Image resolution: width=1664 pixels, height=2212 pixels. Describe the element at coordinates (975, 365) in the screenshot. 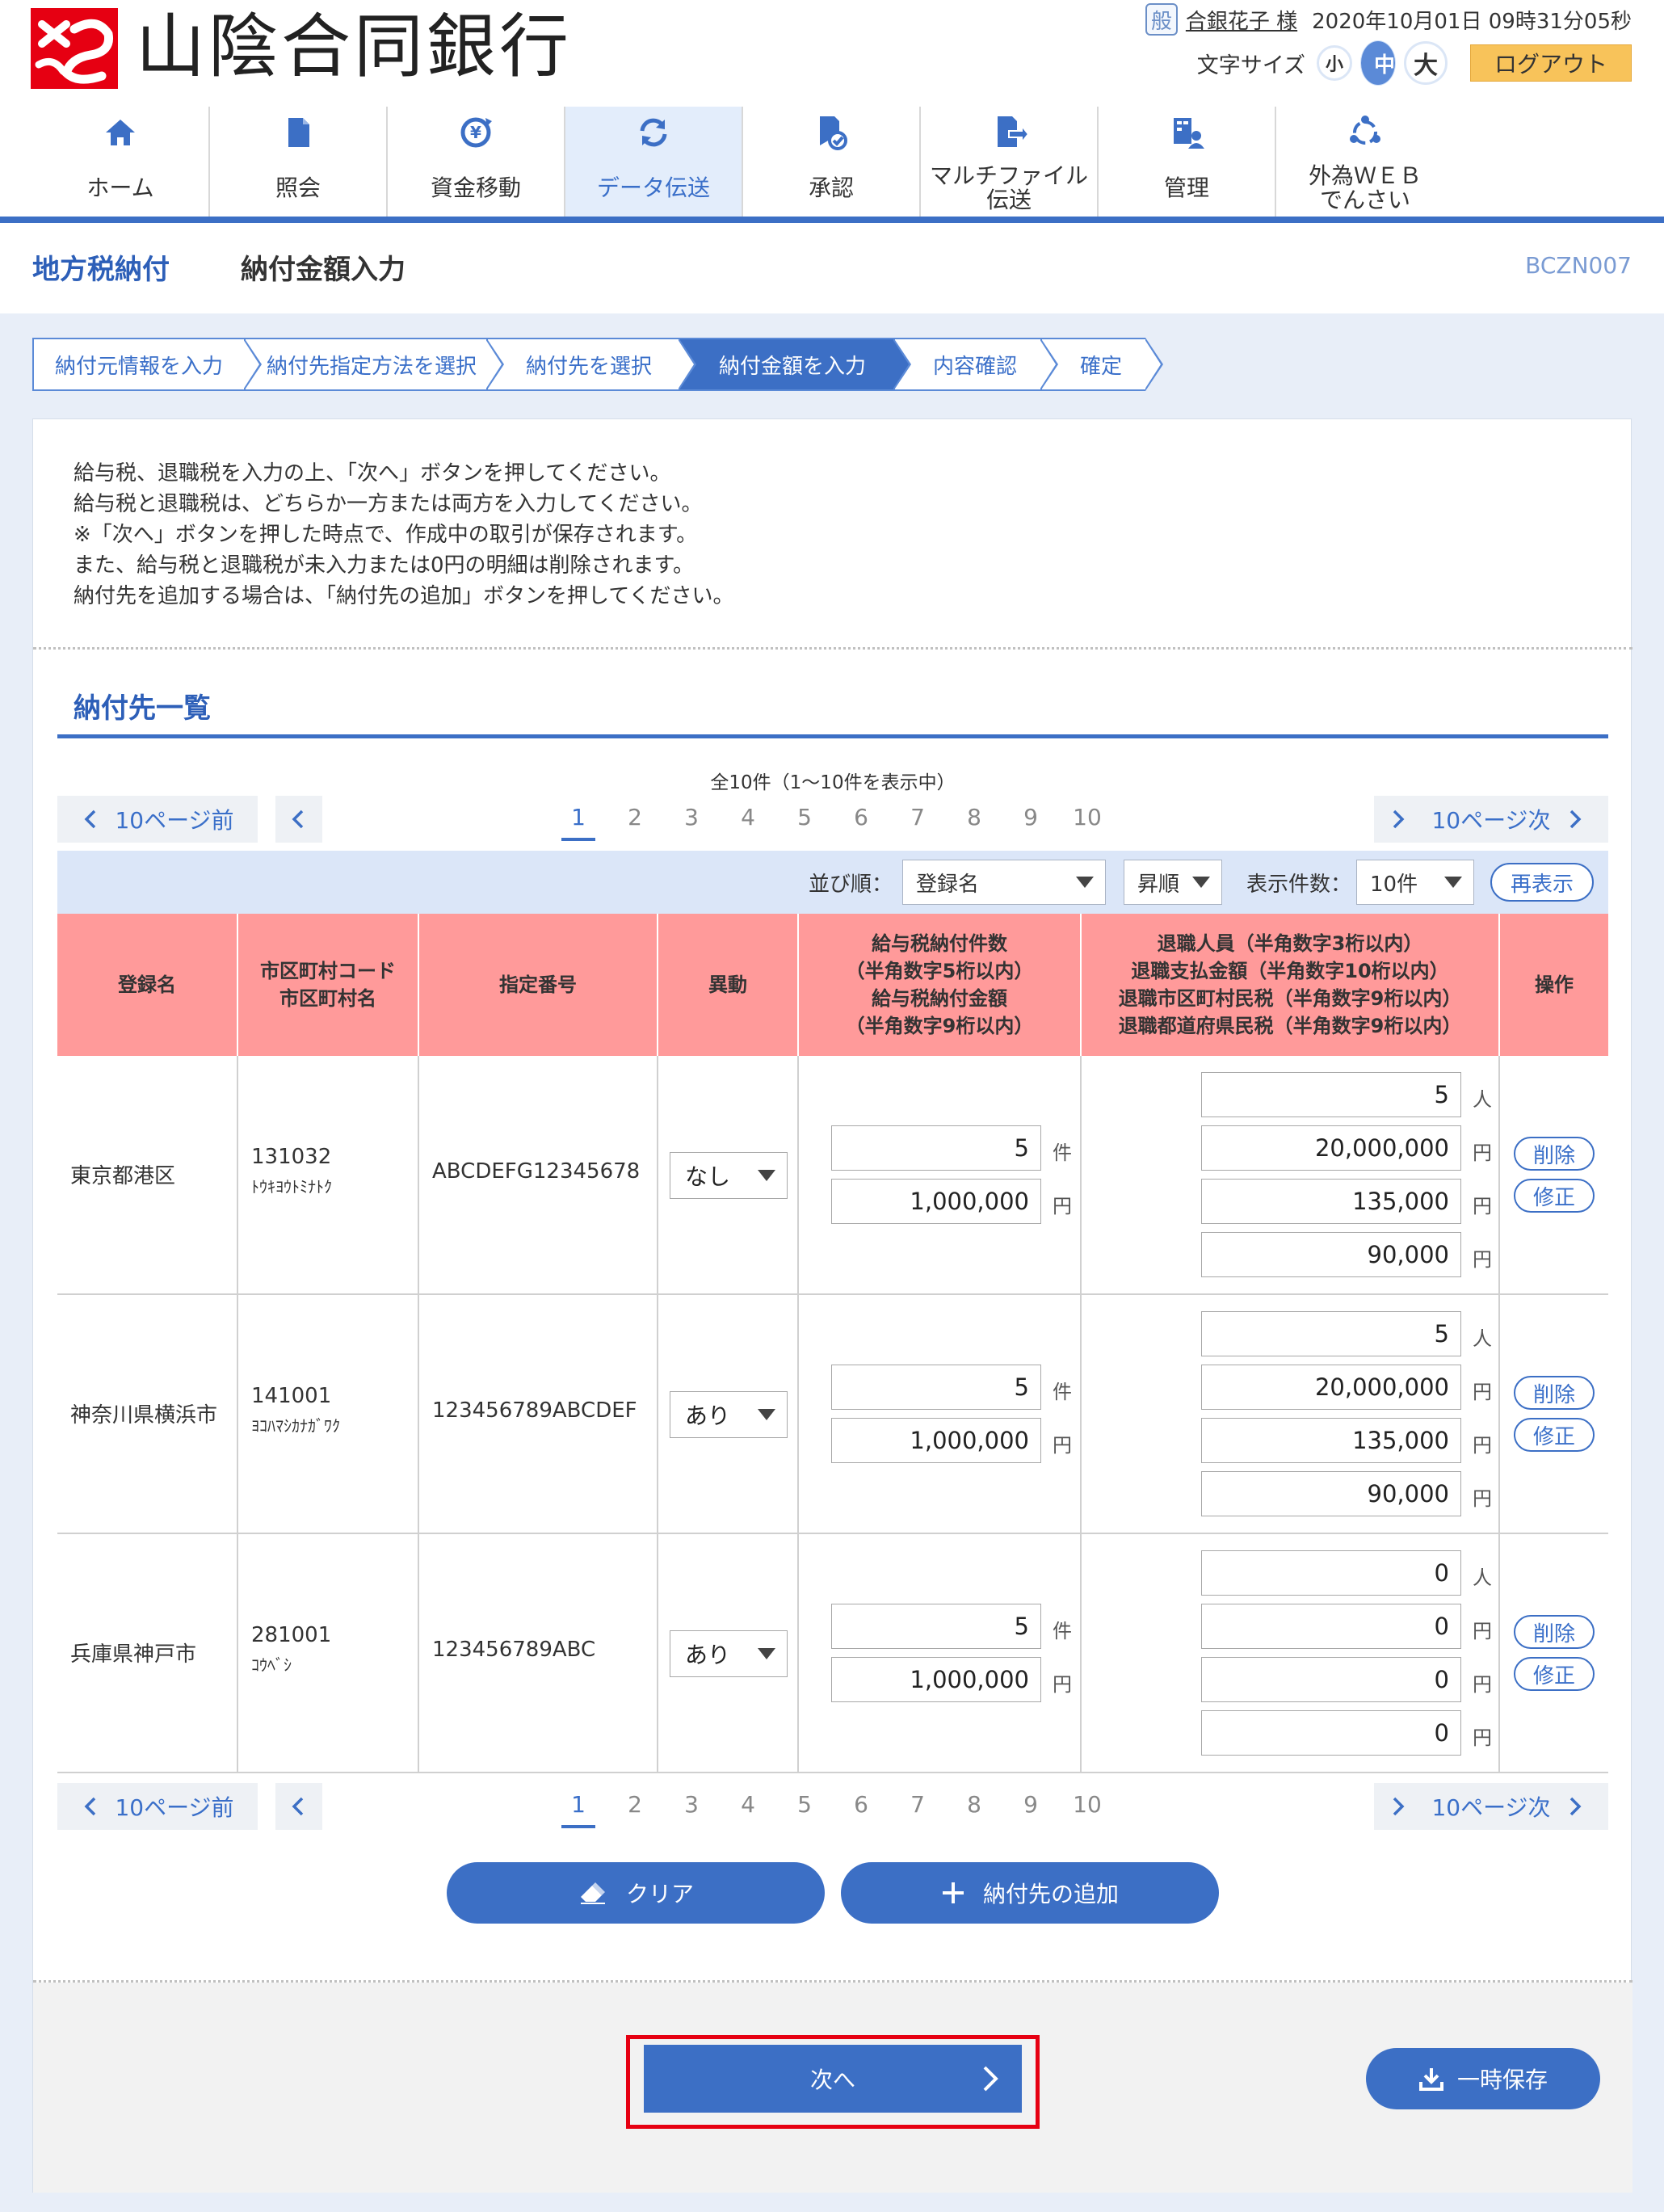

I see `step-confirm: 内容確認` at that location.